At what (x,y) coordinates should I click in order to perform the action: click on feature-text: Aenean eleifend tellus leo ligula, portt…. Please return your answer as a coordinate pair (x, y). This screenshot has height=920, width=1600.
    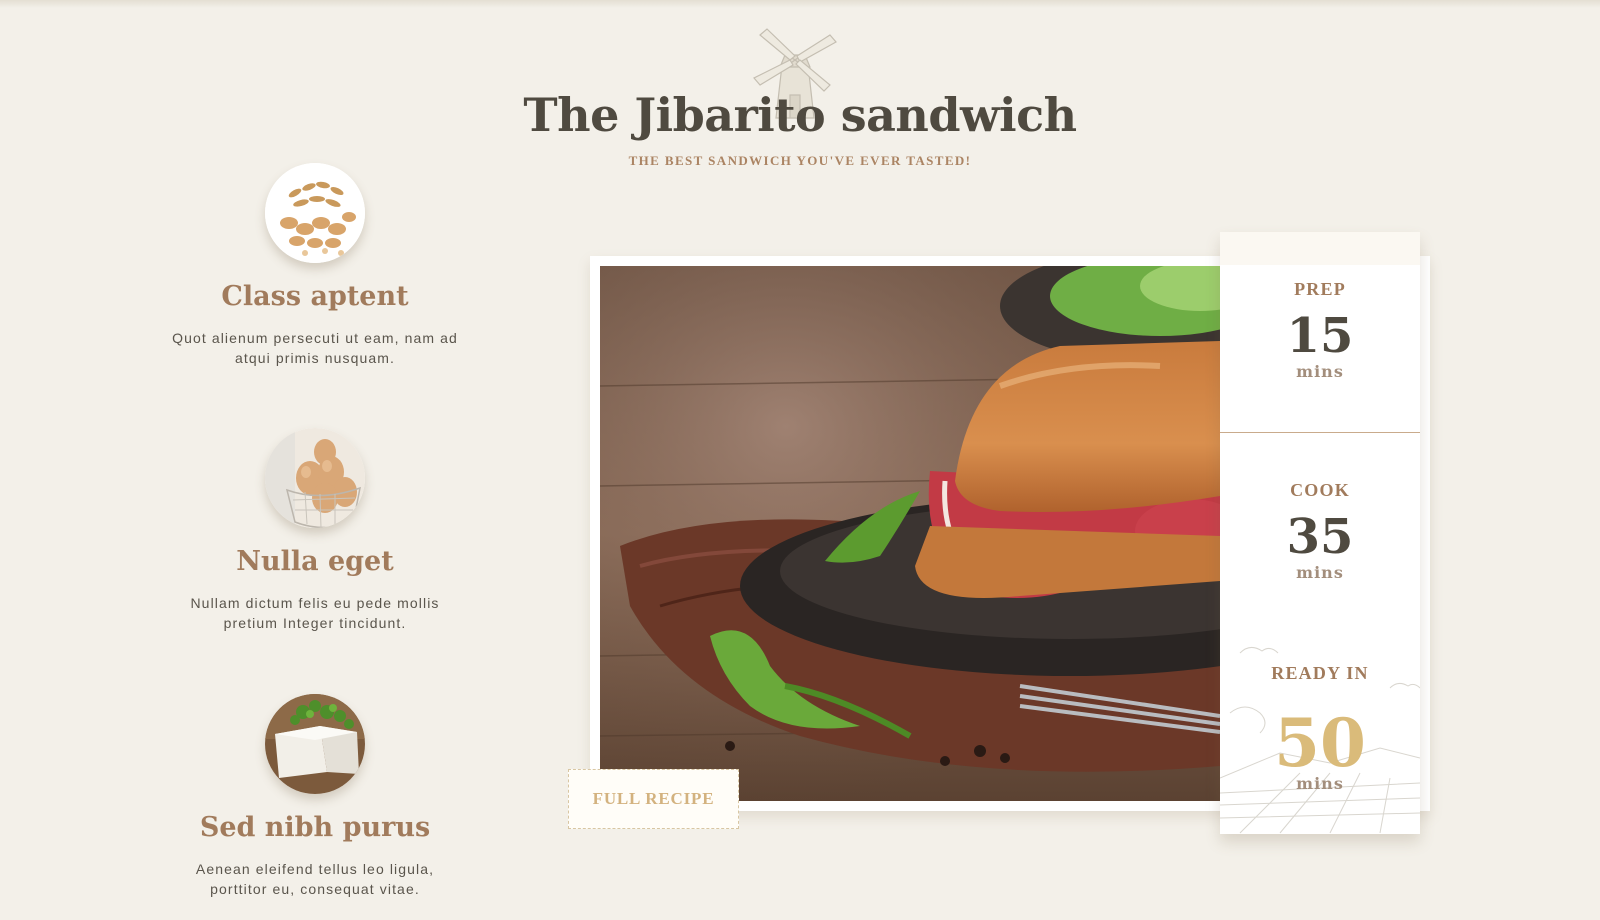
    Looking at the image, I should click on (315, 879).